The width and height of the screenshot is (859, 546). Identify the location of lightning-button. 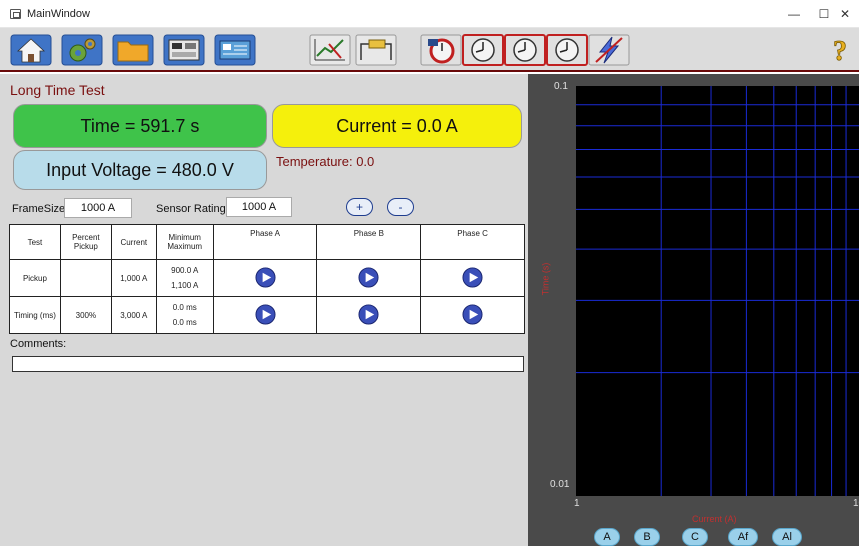
(609, 50).